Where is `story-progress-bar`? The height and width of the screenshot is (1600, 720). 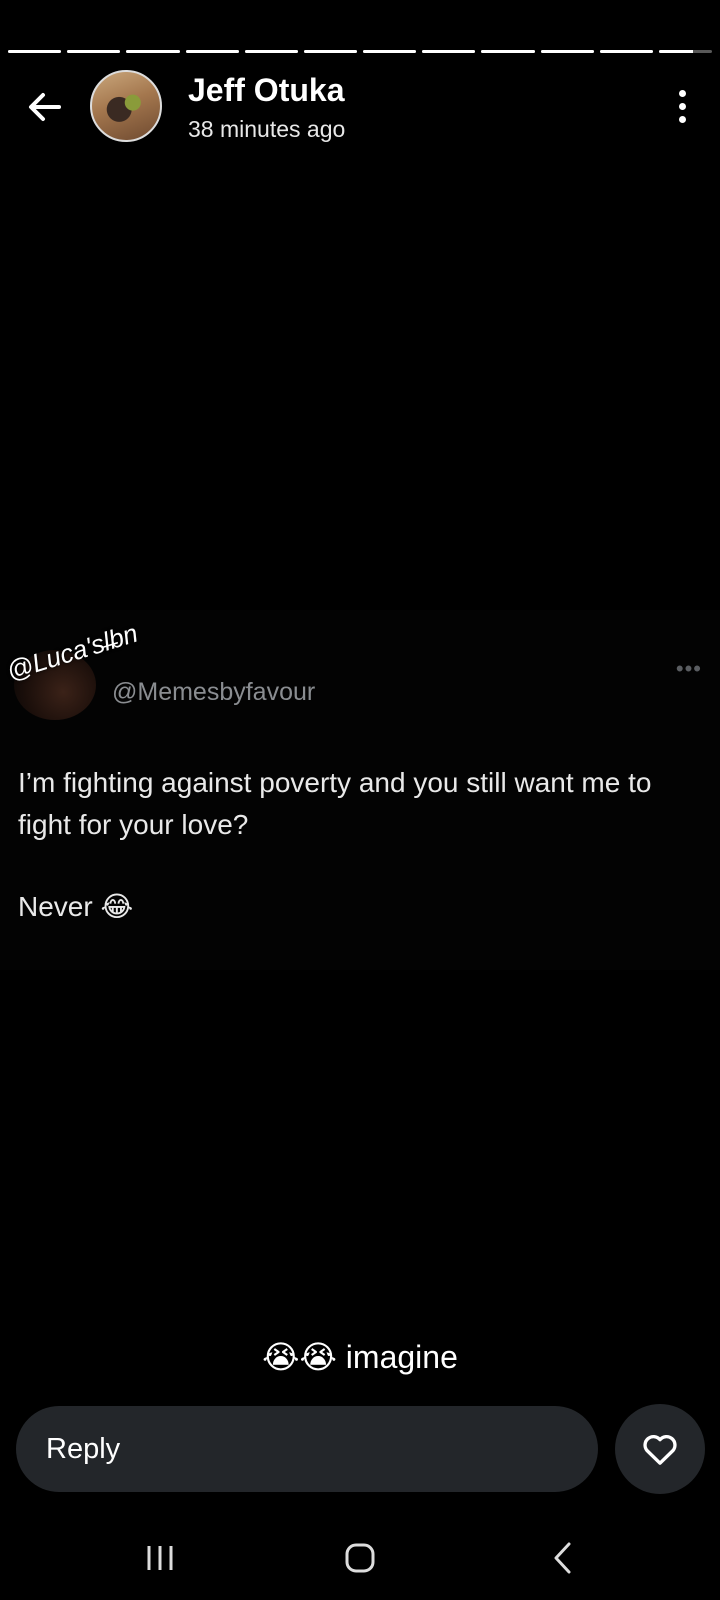 story-progress-bar is located at coordinates (360, 52).